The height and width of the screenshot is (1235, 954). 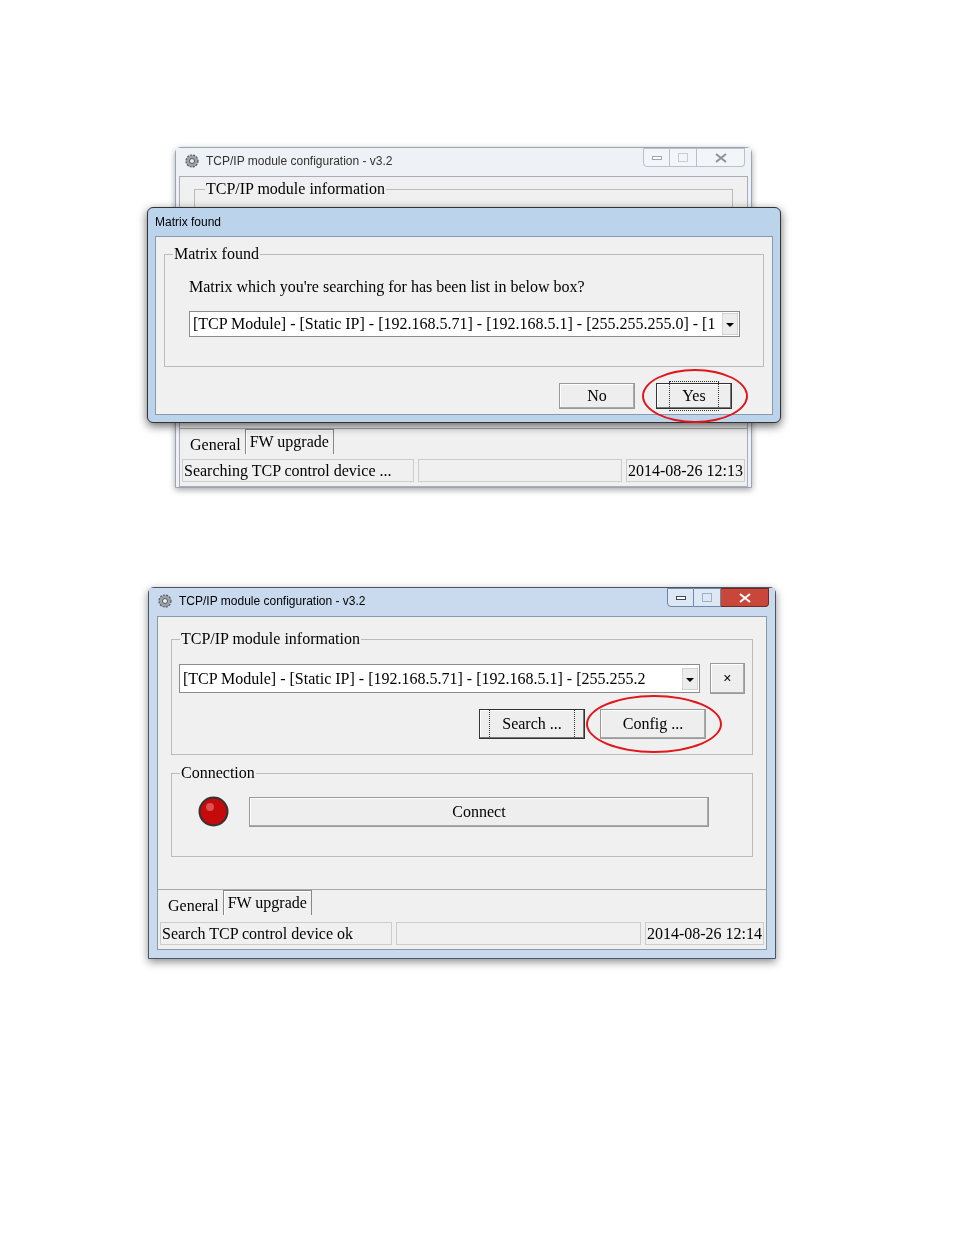 I want to click on close-button, so click(x=745, y=597).